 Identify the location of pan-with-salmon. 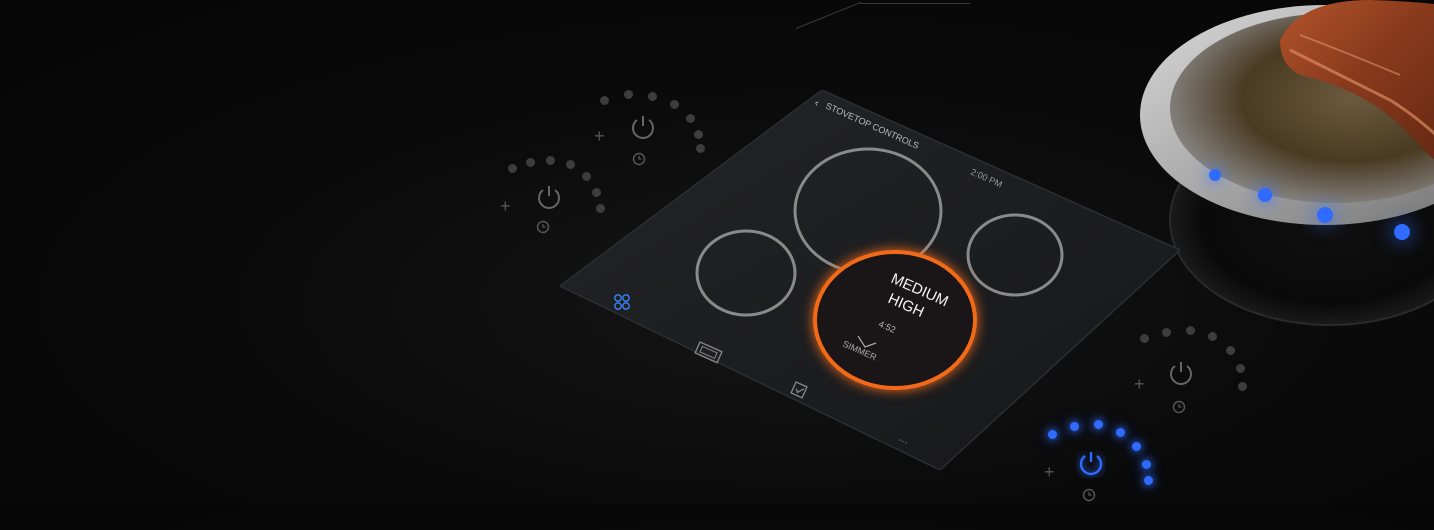
(1287, 170).